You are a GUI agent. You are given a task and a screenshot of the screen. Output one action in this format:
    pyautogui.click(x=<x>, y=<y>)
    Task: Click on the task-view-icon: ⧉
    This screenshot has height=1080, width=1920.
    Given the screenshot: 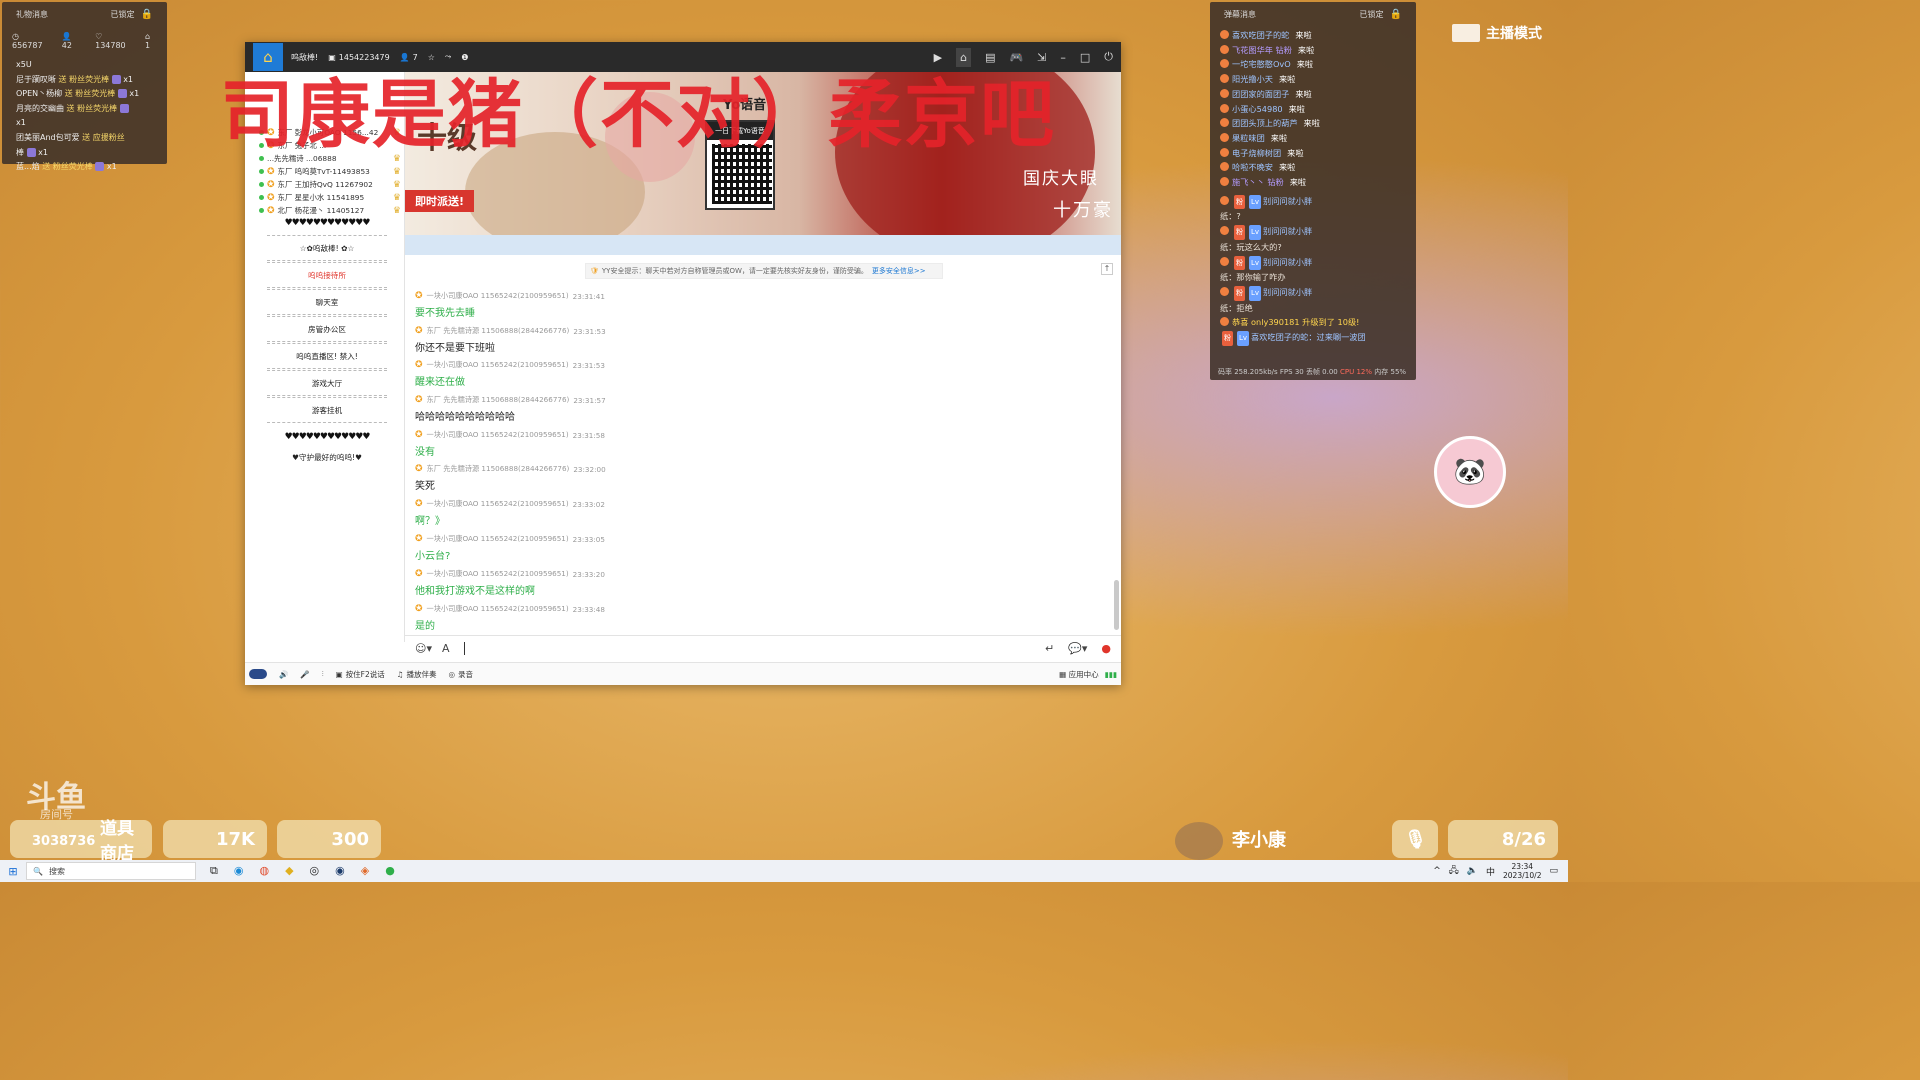 What is the action you would take?
    pyautogui.click(x=214, y=871)
    